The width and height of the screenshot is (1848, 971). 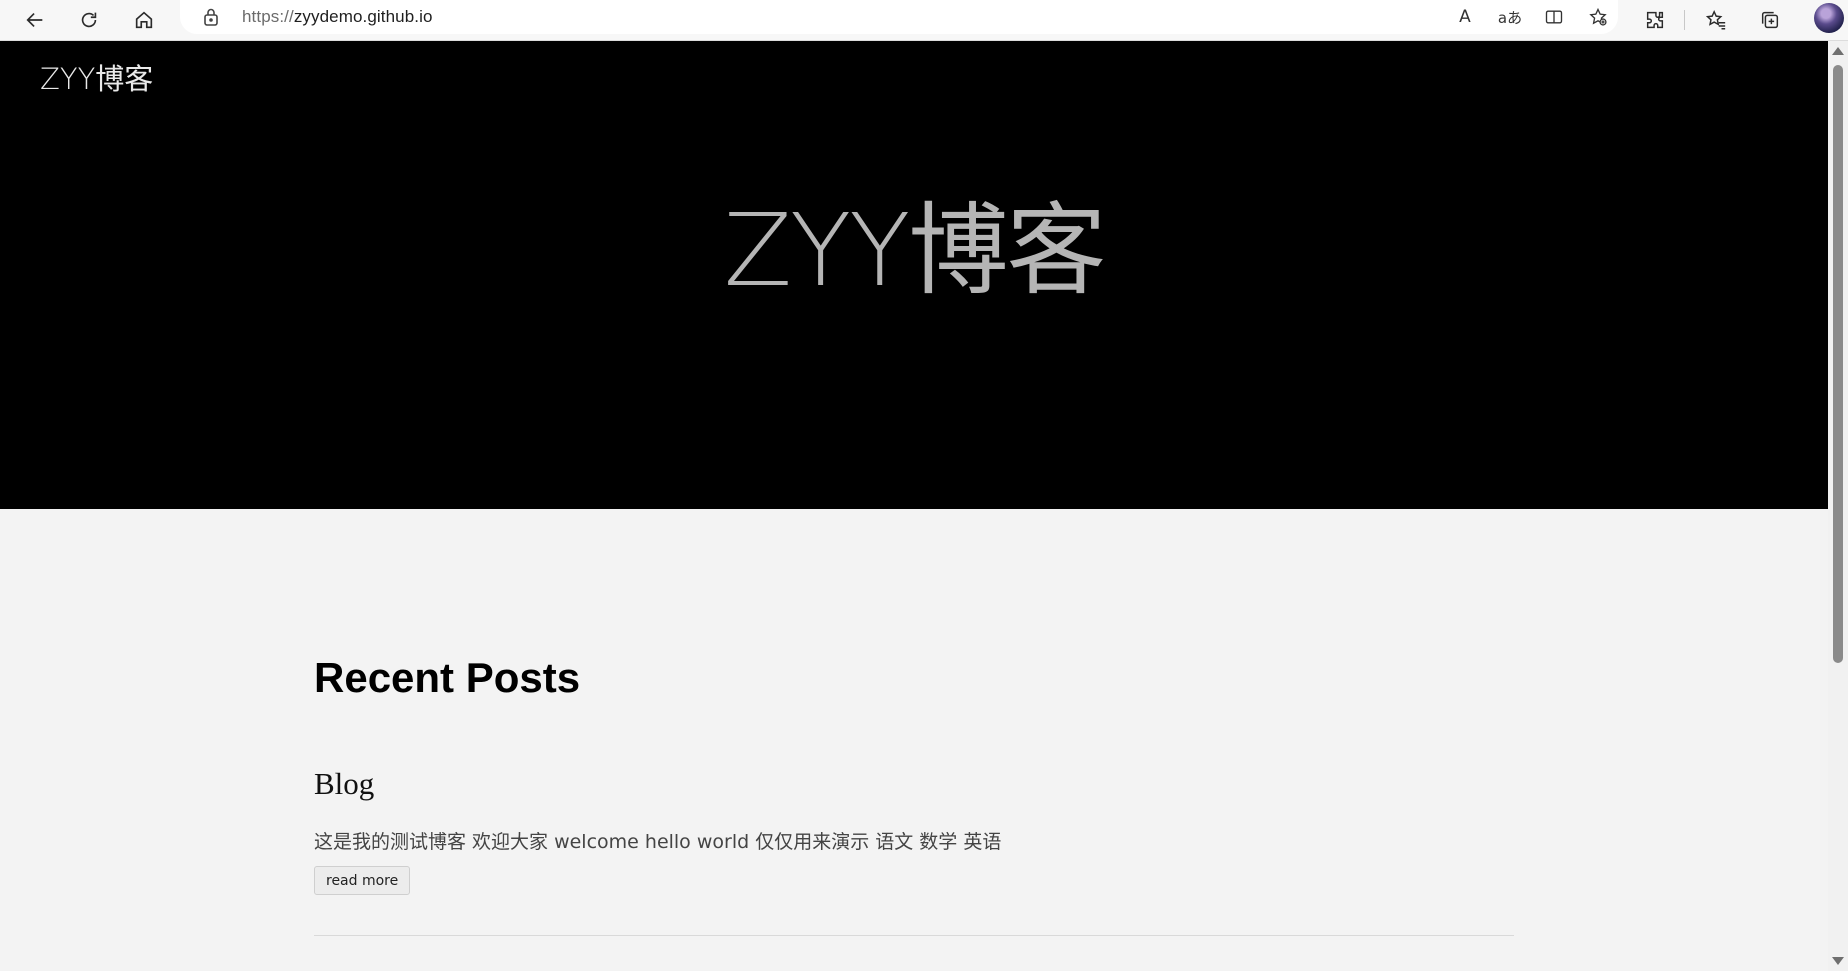 I want to click on url-scheme: https://, so click(x=268, y=16).